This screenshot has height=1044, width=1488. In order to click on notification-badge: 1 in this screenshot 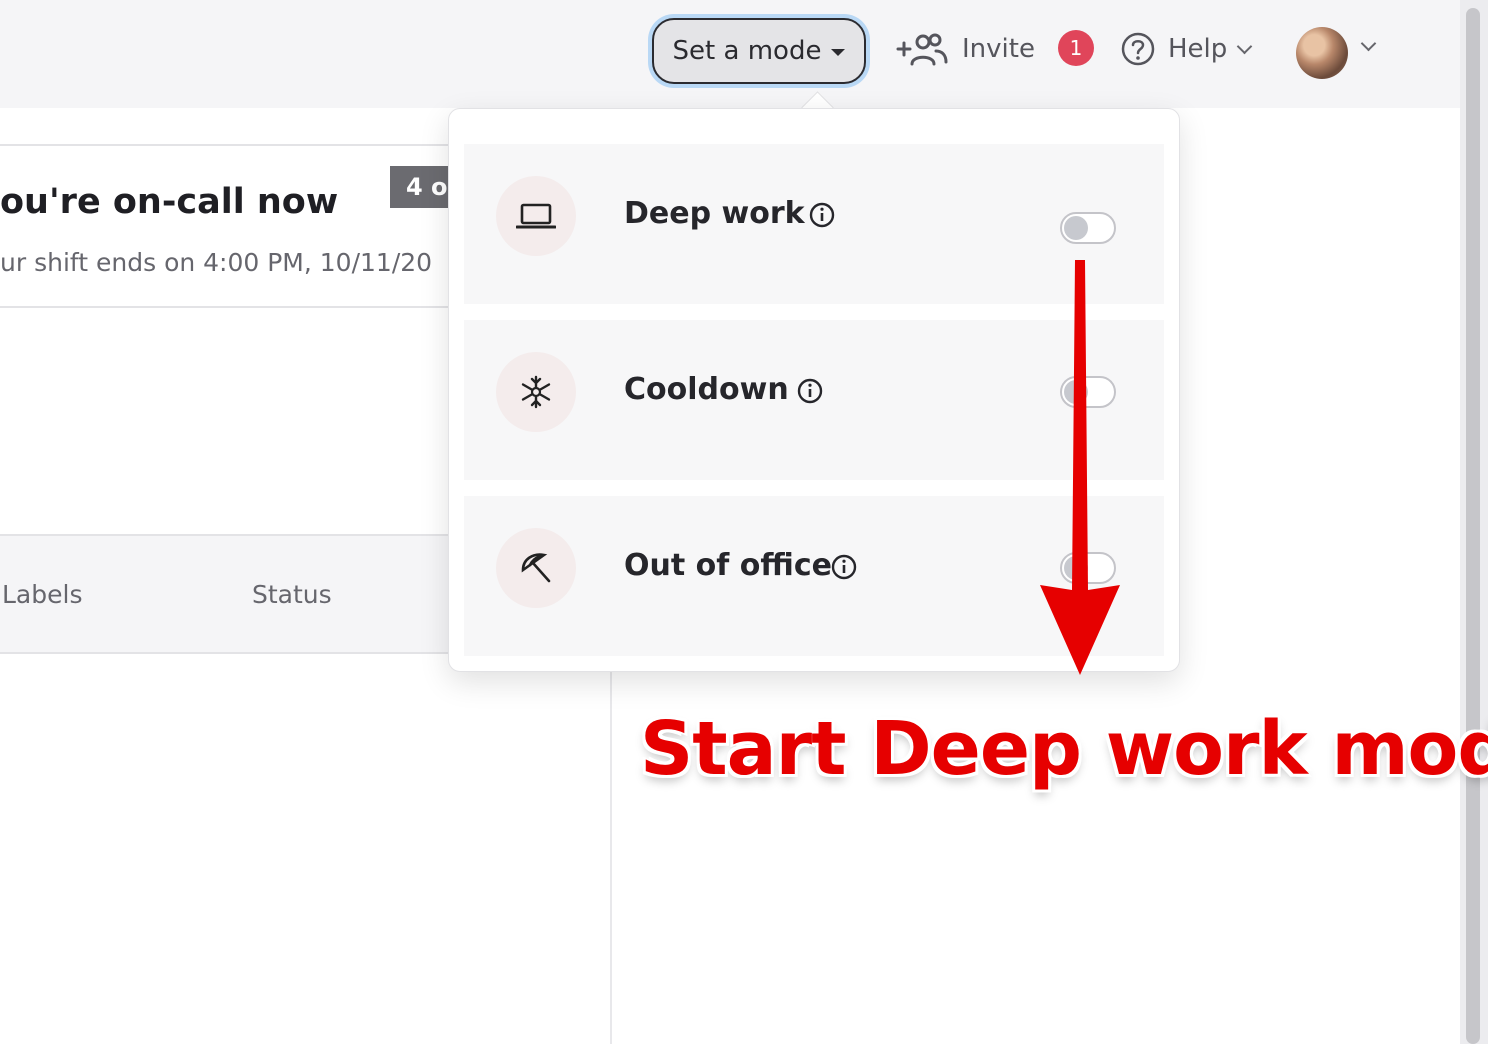, I will do `click(1076, 48)`.